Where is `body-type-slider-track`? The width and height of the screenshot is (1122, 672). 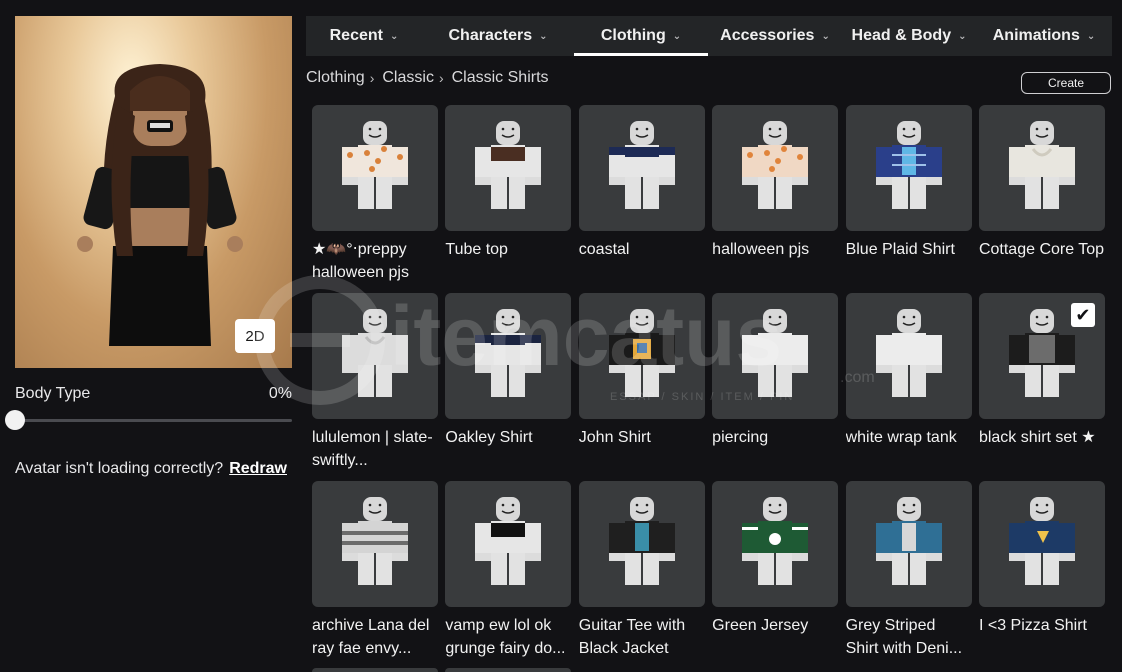 body-type-slider-track is located at coordinates (153, 420).